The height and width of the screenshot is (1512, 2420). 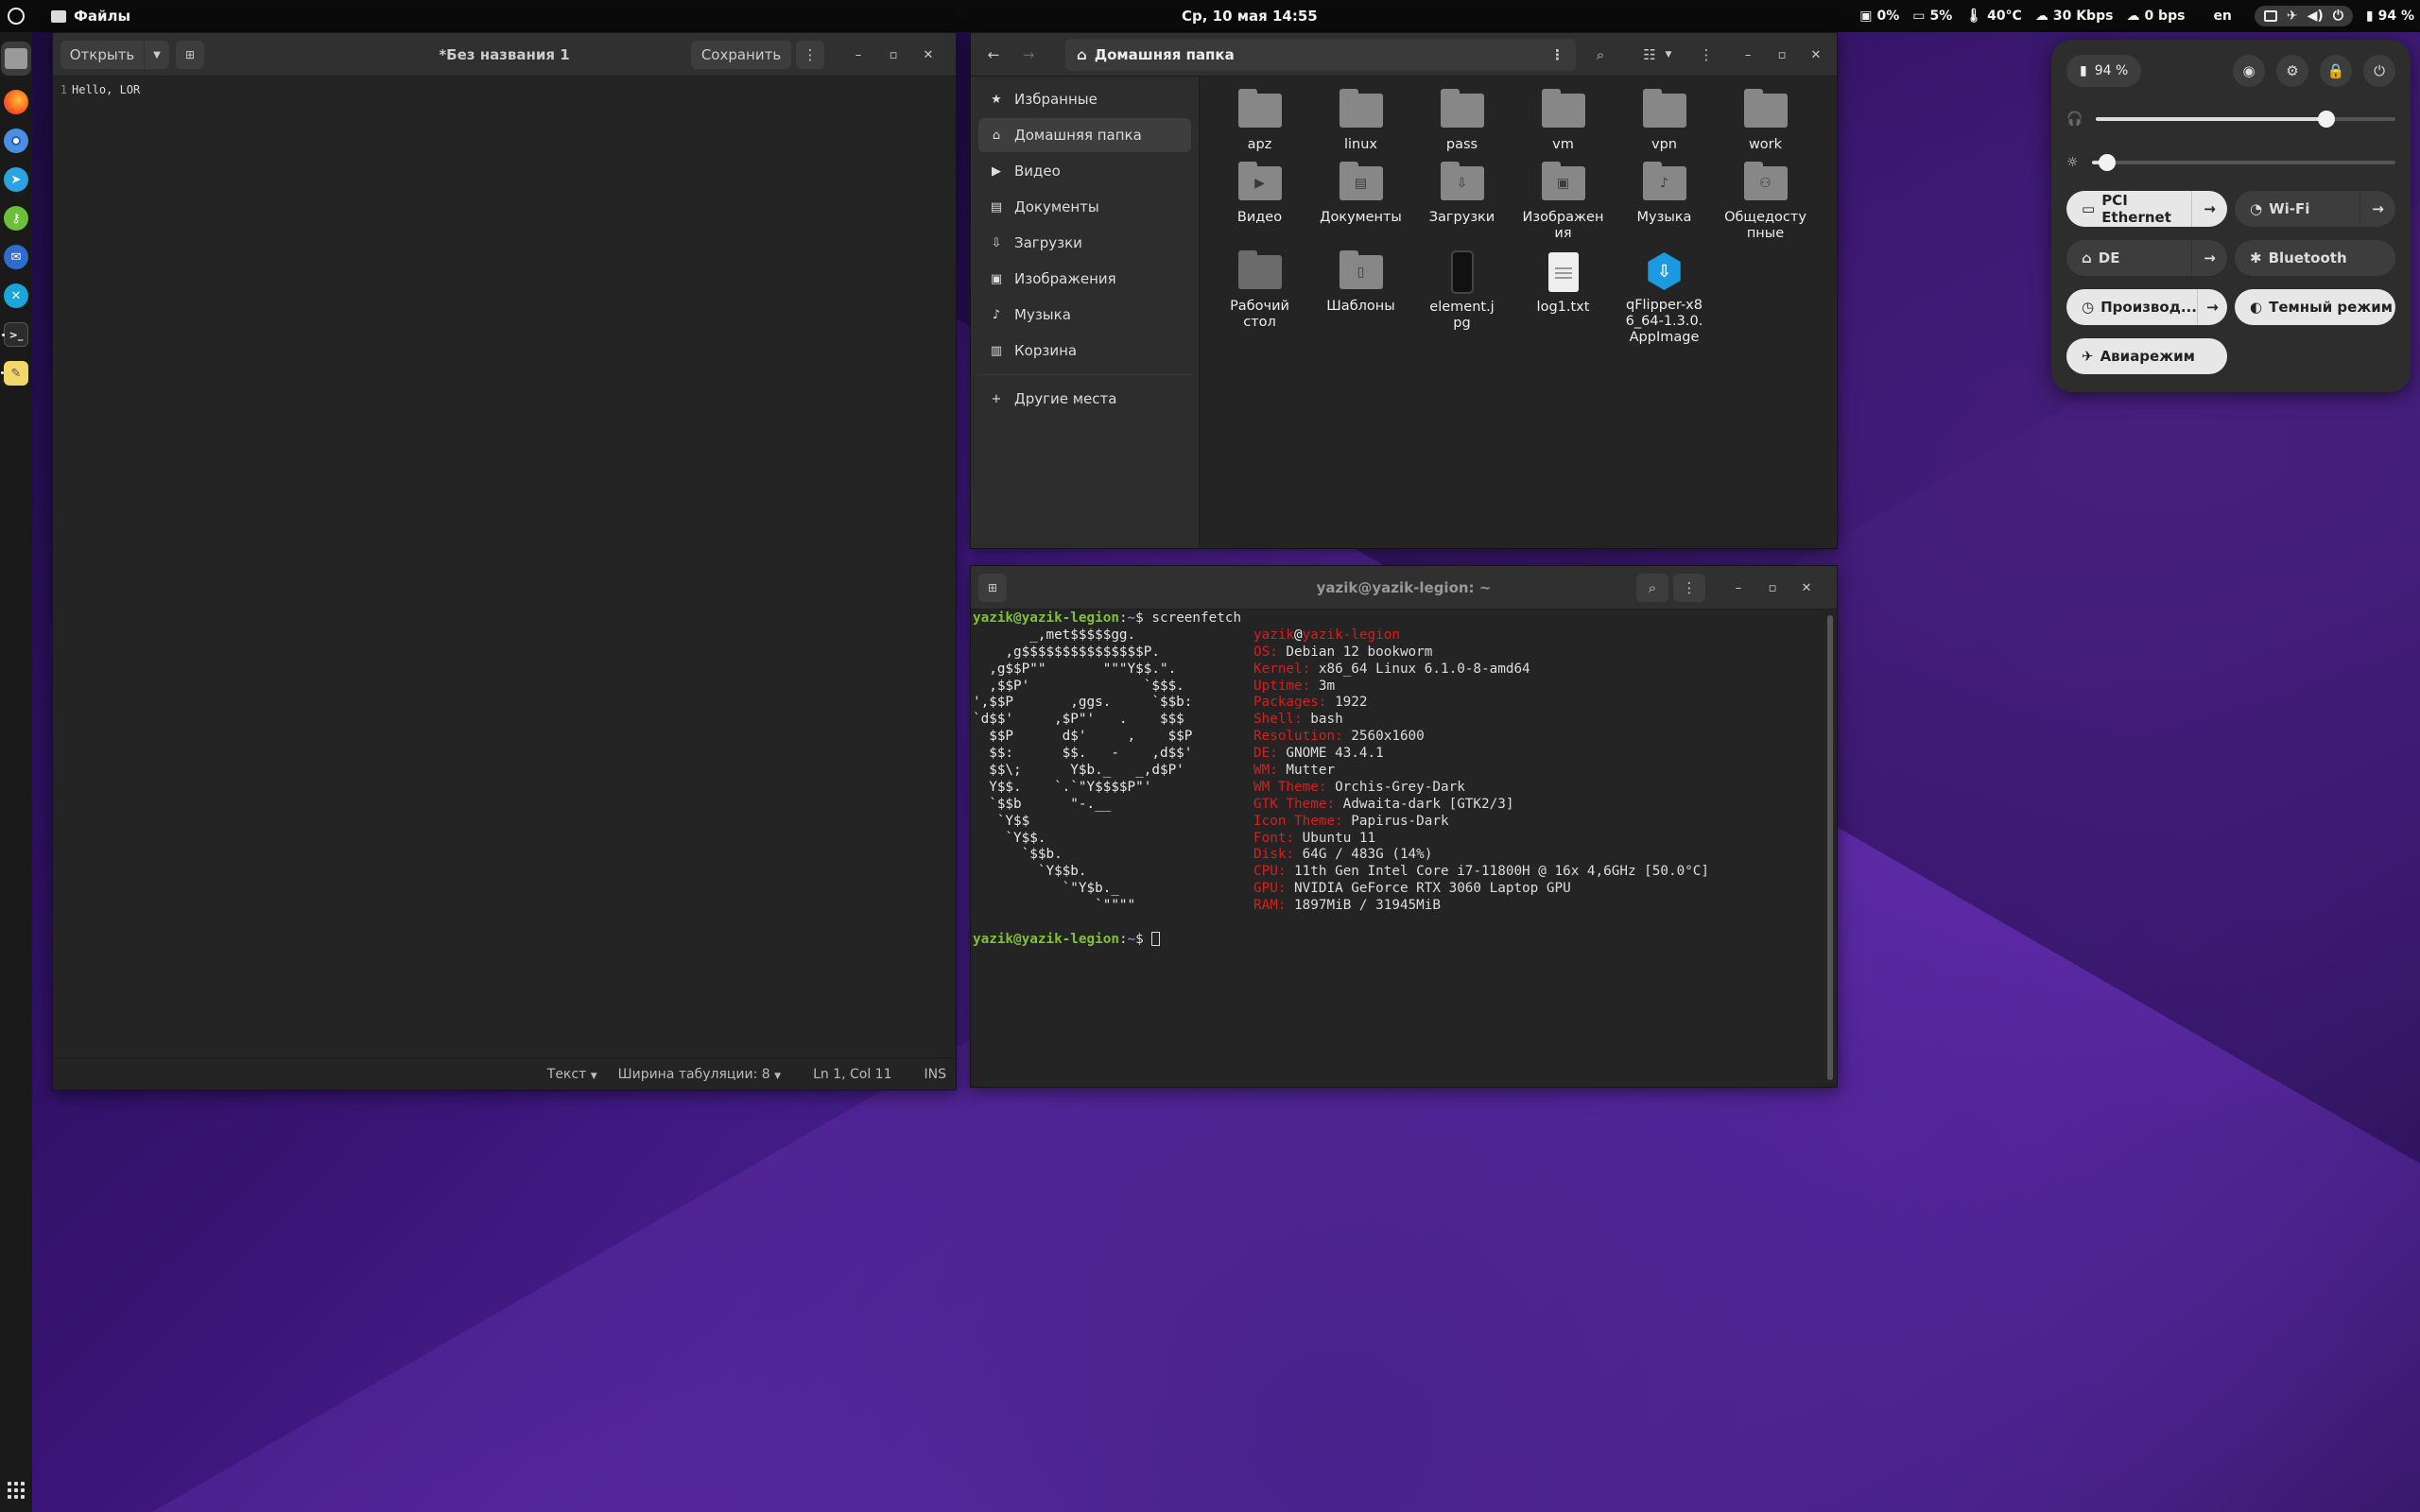 What do you see at coordinates (1461, 297) in the screenshot?
I see `file-item: element.jpg` at bounding box center [1461, 297].